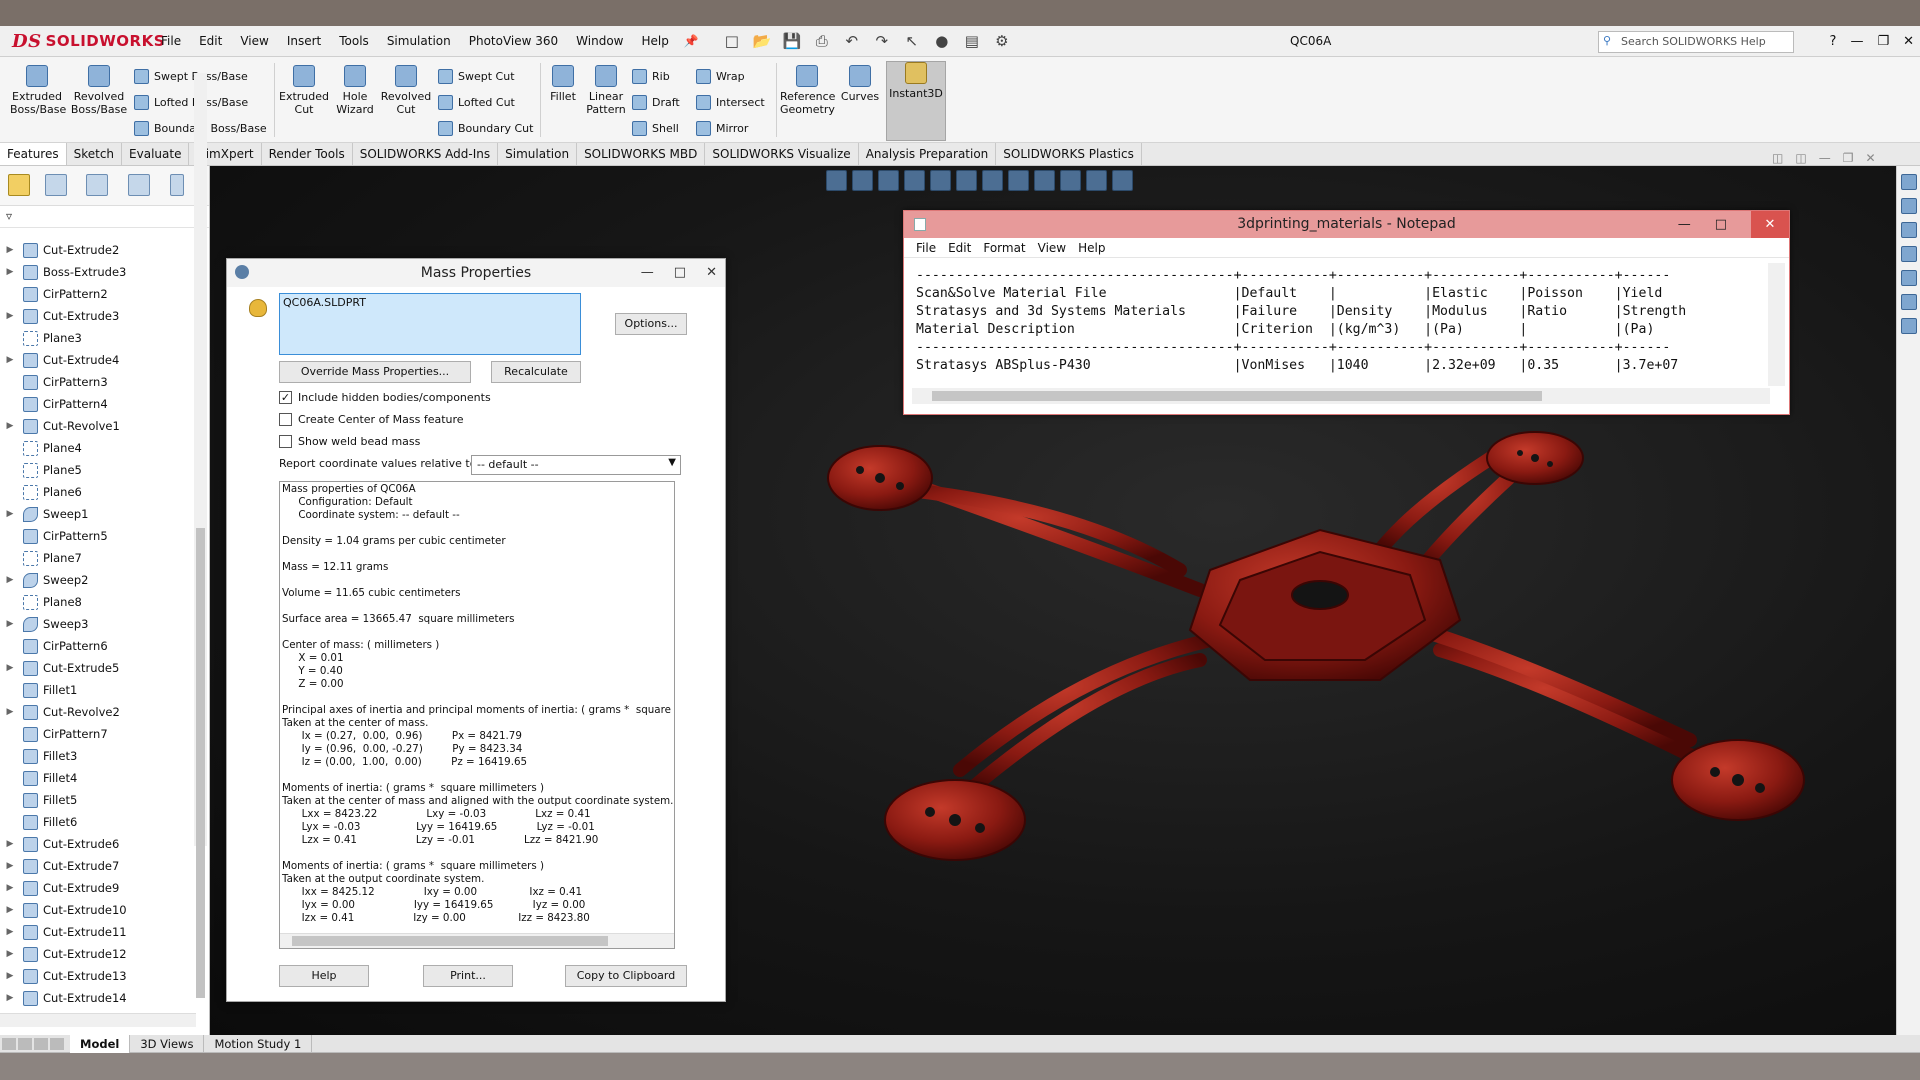 Image resolution: width=1920 pixels, height=1080 pixels. What do you see at coordinates (304, 41) in the screenshot?
I see `menu-insert: Insert` at bounding box center [304, 41].